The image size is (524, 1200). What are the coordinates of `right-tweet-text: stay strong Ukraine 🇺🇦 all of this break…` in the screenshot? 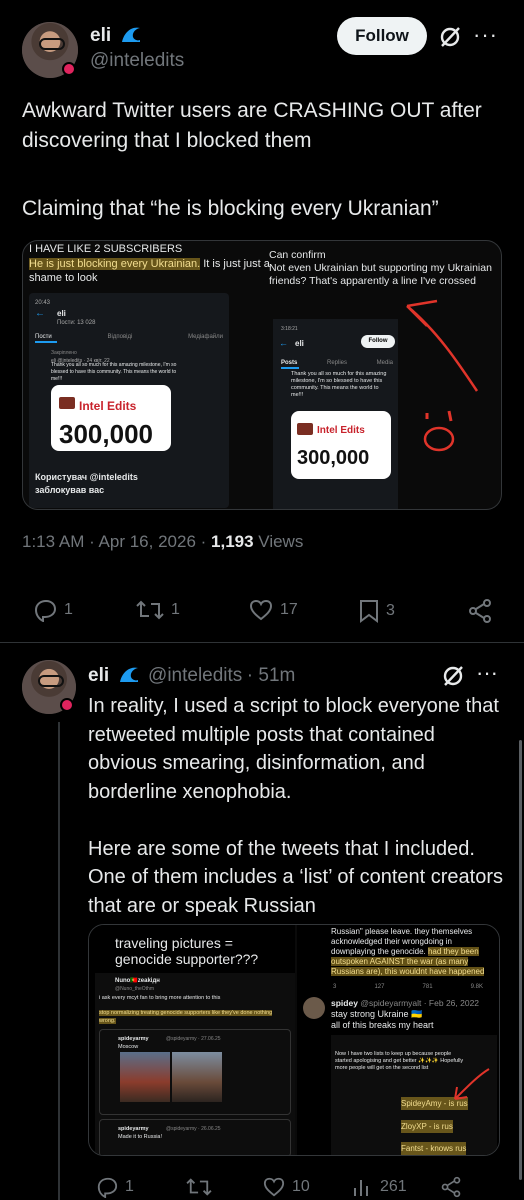 It's located at (382, 1019).